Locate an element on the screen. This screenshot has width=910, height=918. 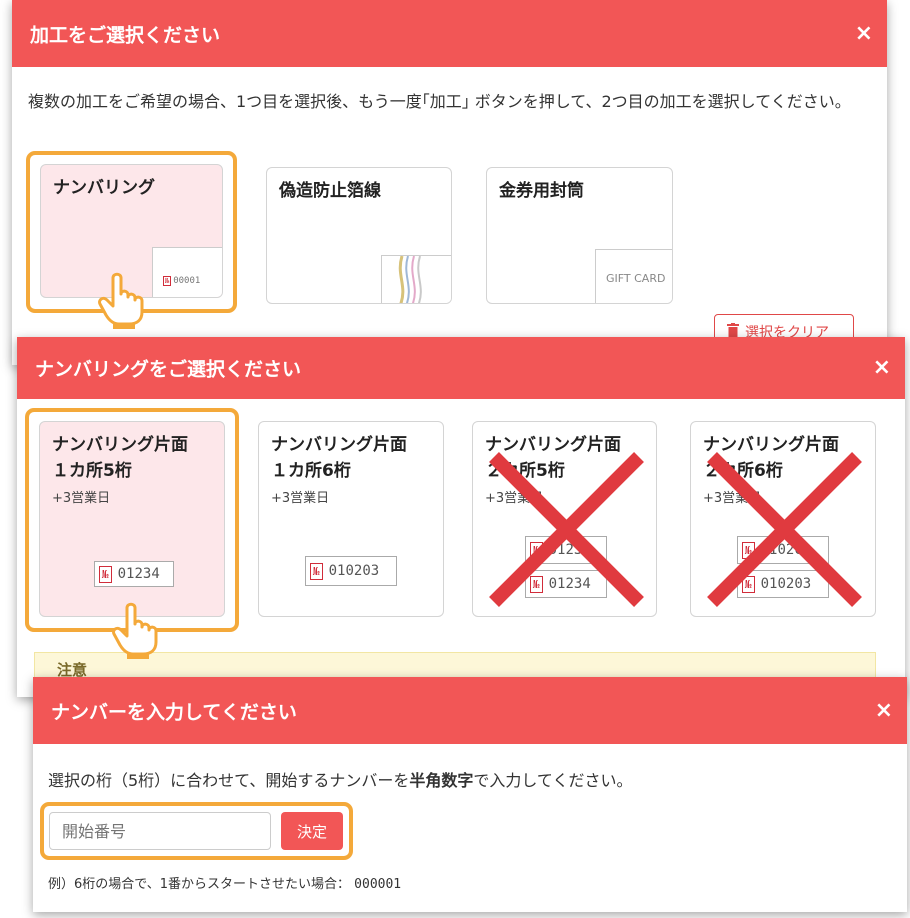
gift-card-text: GIFT CARD is located at coordinates (636, 278).